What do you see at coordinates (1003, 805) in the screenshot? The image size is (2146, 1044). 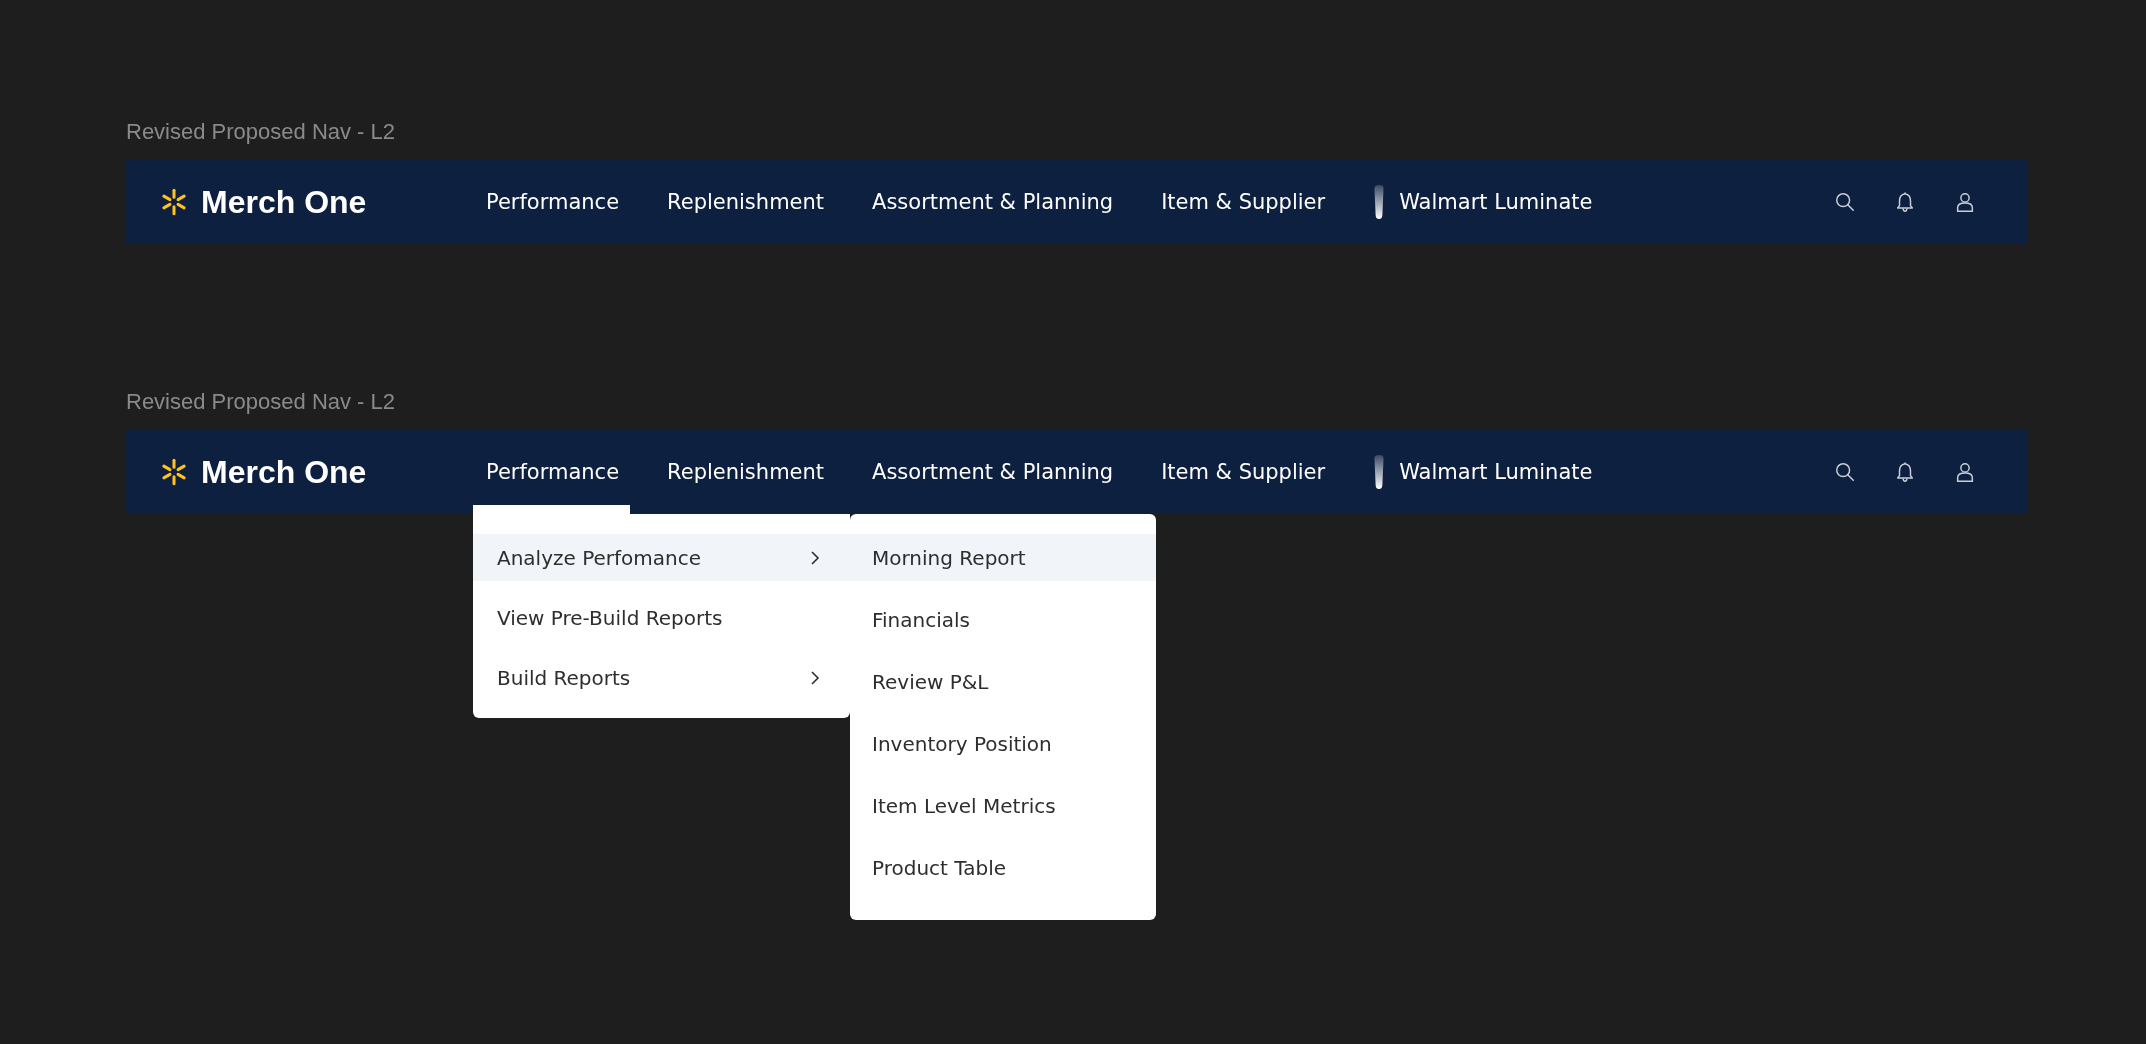 I see `menu-item: Item Level Metrics` at bounding box center [1003, 805].